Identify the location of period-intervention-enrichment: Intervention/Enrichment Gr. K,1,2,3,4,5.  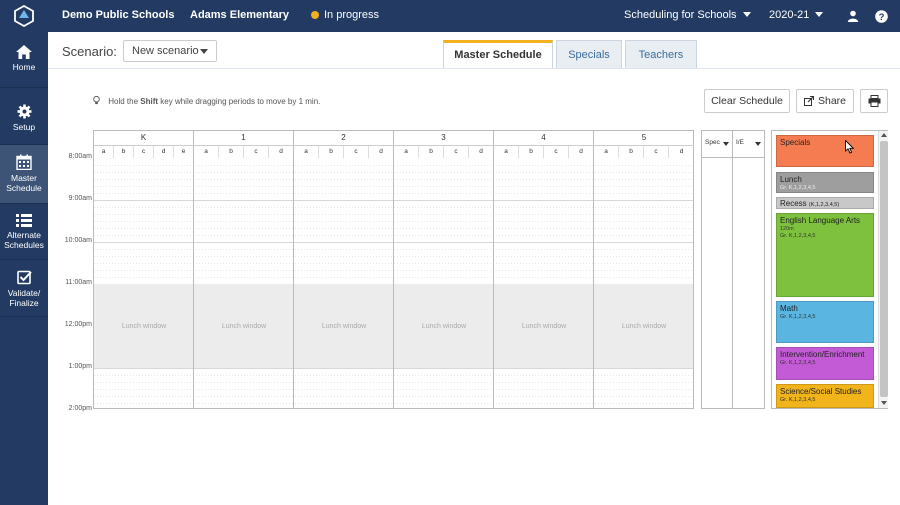
(825, 363).